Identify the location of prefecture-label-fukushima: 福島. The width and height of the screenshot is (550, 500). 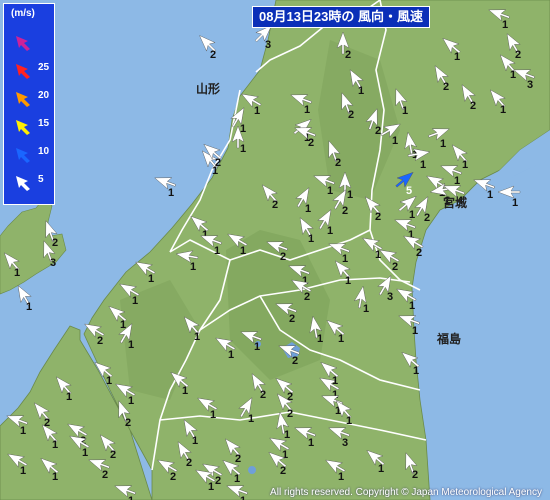
(449, 339).